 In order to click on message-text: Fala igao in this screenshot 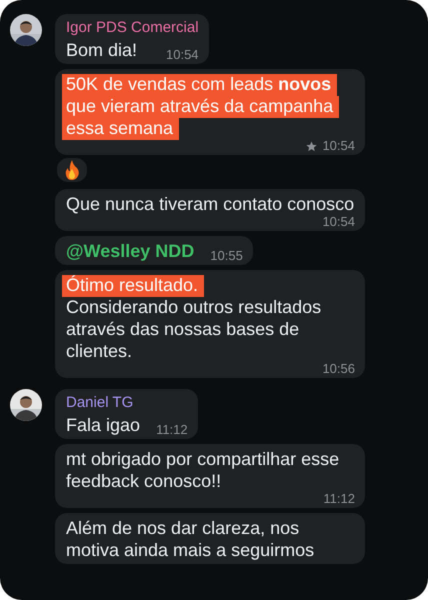, I will do `click(103, 425)`.